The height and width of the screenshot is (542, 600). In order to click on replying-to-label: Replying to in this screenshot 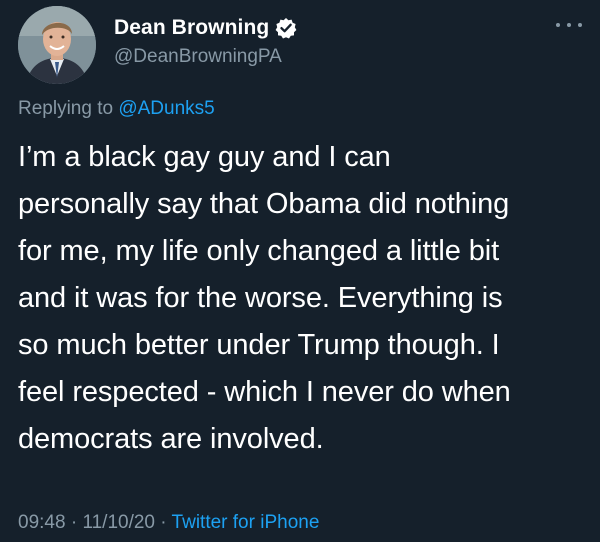, I will do `click(68, 108)`.